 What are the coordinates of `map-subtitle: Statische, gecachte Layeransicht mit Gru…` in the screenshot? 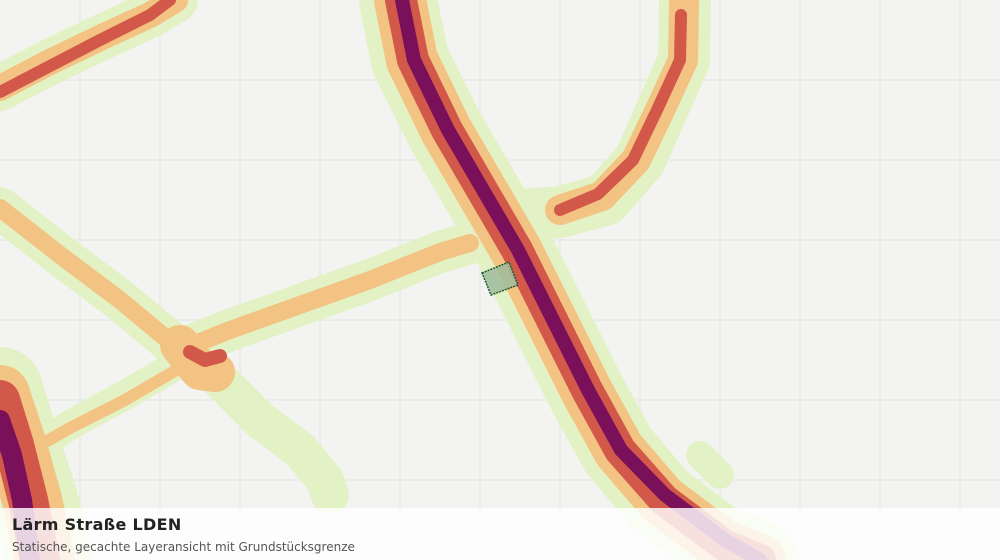 It's located at (183, 547).